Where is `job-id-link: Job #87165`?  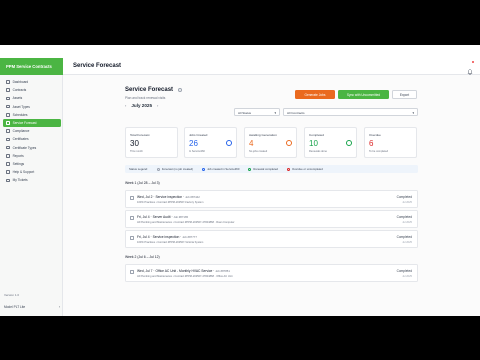
job-id-link: Job #87165 is located at coordinates (180, 217).